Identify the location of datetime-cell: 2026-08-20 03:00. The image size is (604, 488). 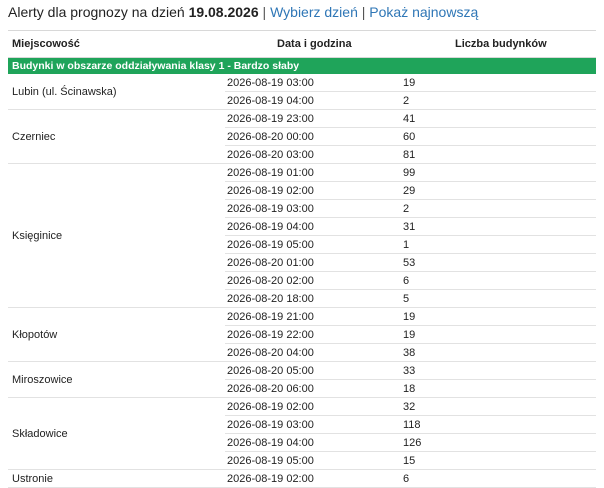
(314, 154).